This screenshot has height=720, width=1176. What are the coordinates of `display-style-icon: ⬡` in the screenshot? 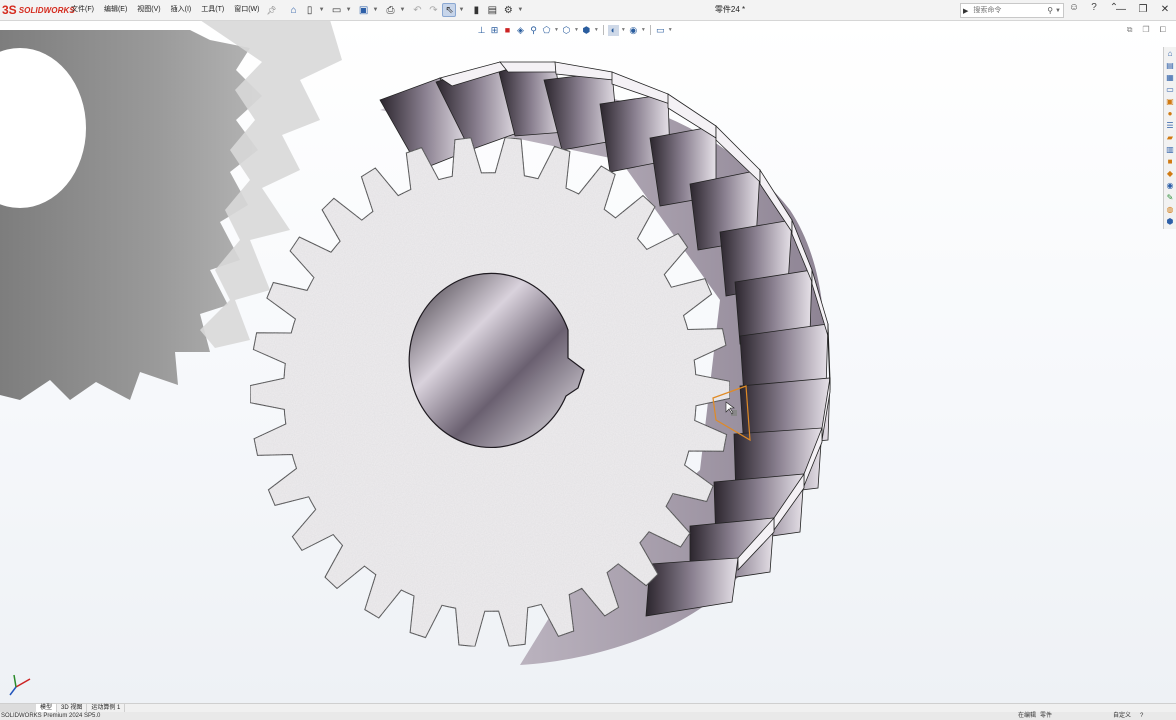 It's located at (566, 30).